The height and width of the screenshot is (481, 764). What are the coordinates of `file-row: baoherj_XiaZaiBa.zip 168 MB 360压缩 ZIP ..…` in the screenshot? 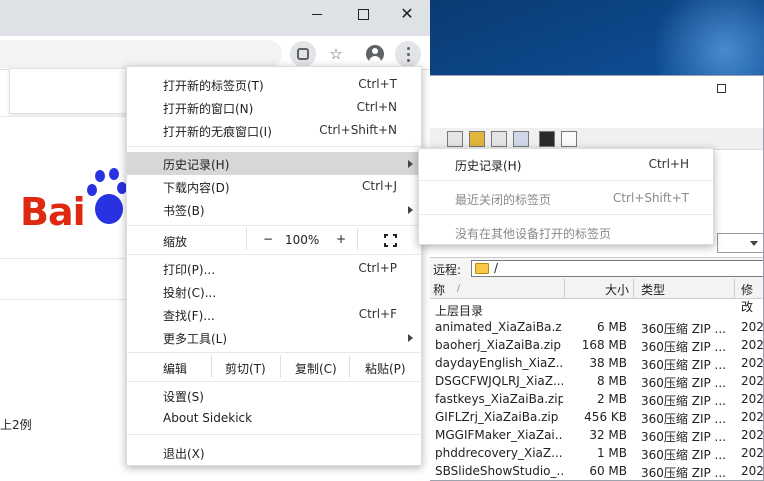 It's located at (592, 346).